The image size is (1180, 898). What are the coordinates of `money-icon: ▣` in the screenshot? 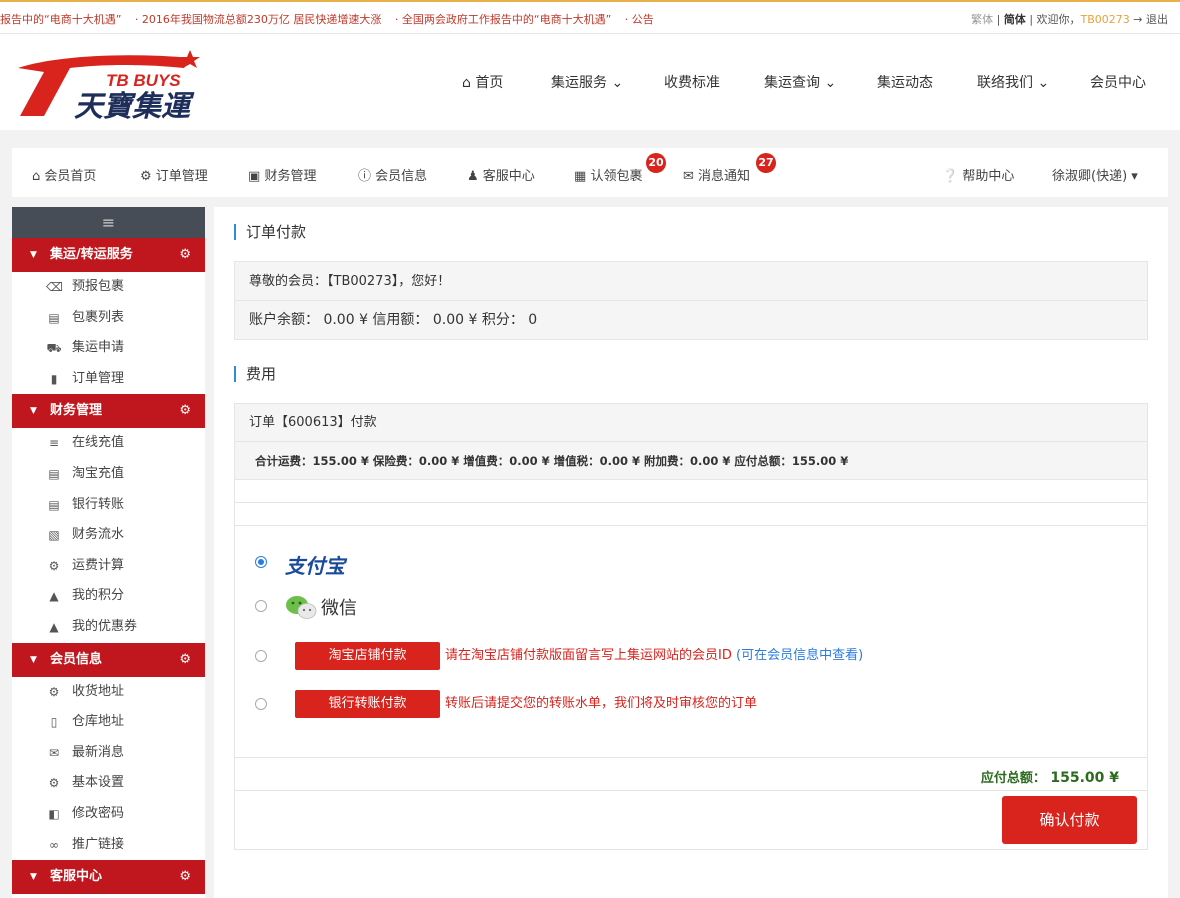 It's located at (254, 176).